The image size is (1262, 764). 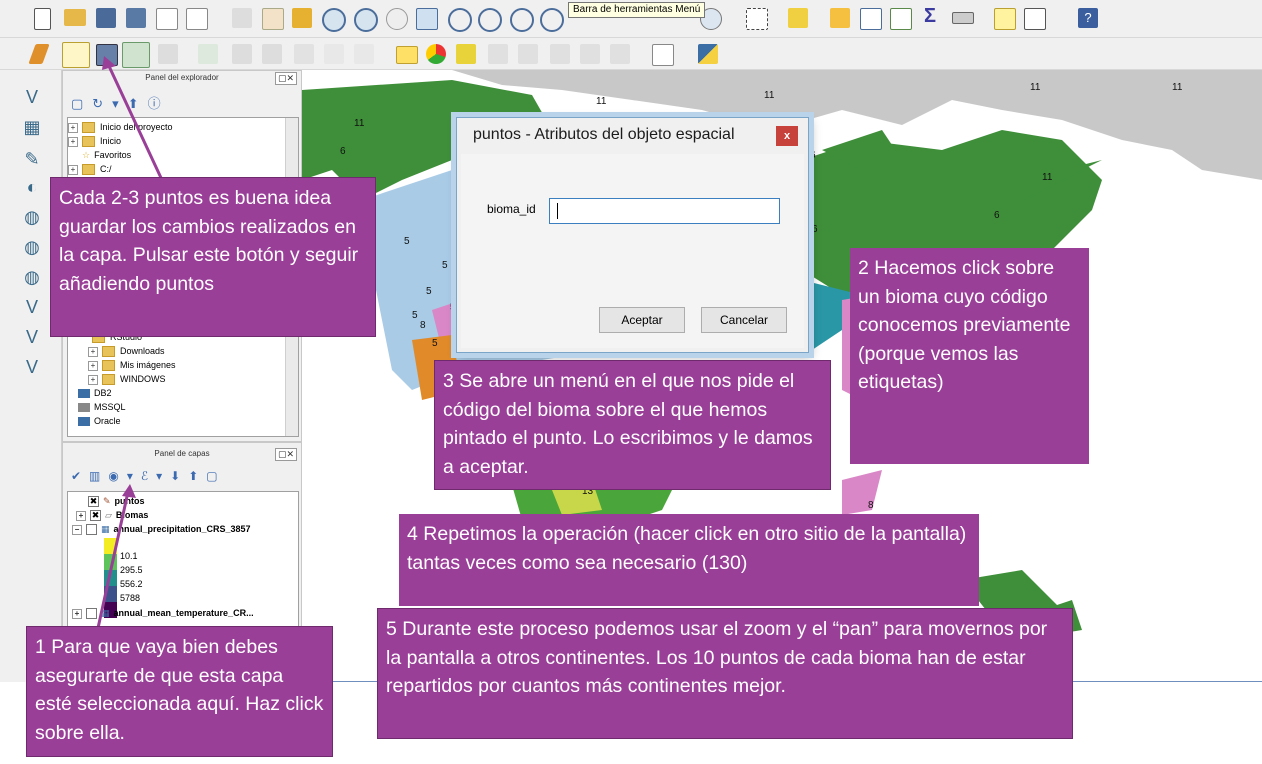 I want to click on select-features-icon, so click(x=757, y=19).